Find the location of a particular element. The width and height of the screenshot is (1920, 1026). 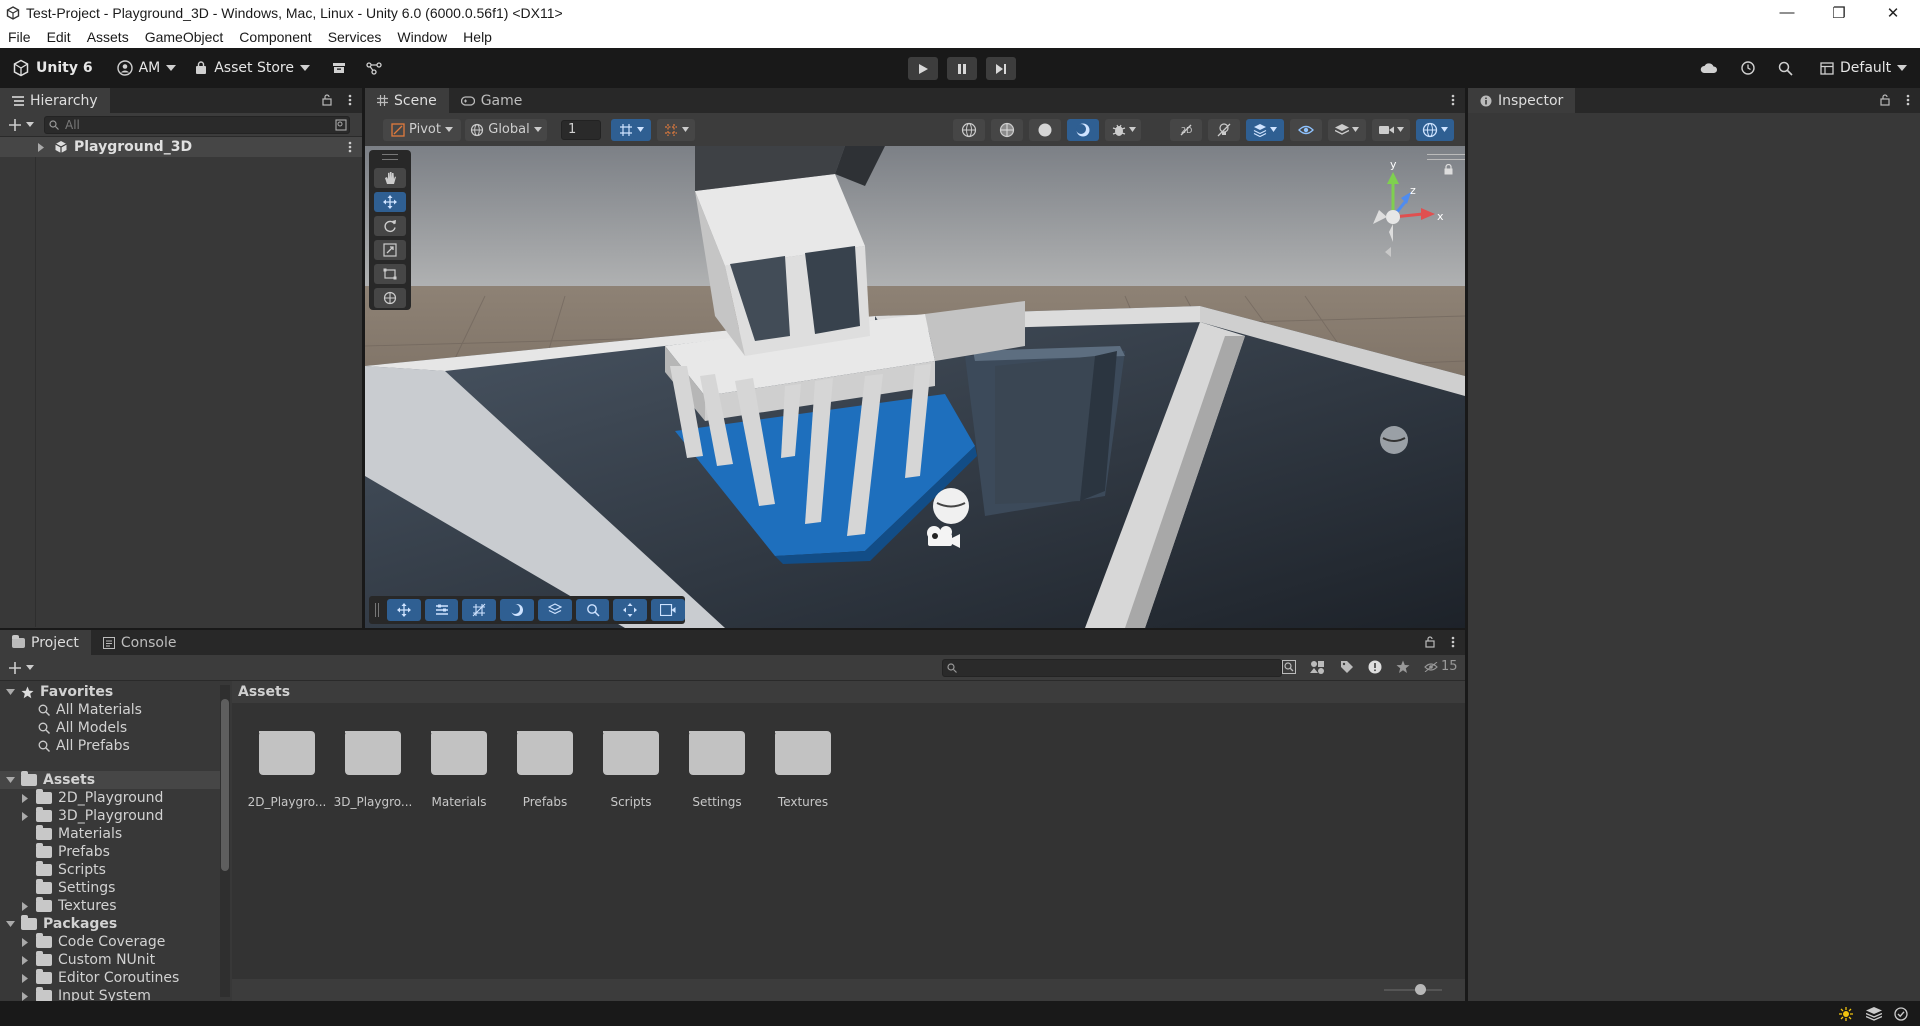

tree-folder-item: 3D_Playground is located at coordinates (110, 816).